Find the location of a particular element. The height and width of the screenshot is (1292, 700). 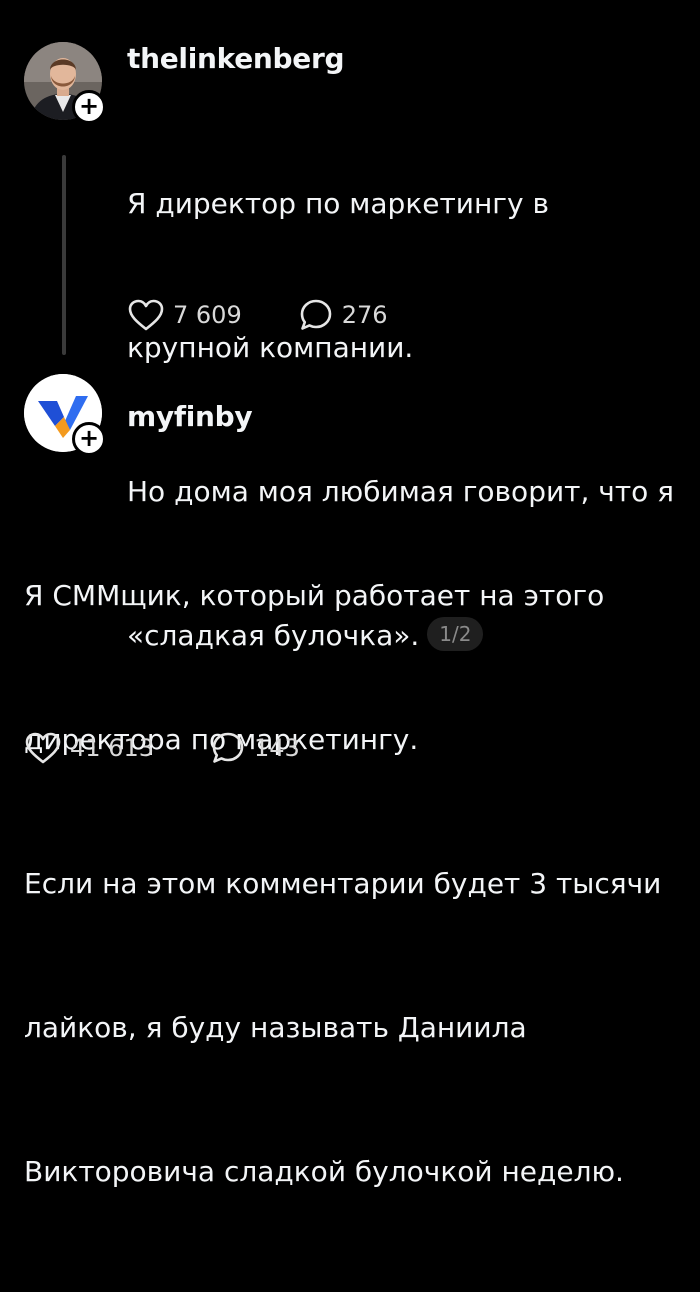

avatar-thelinkenberg-wrap: + is located at coordinates (65, 83).